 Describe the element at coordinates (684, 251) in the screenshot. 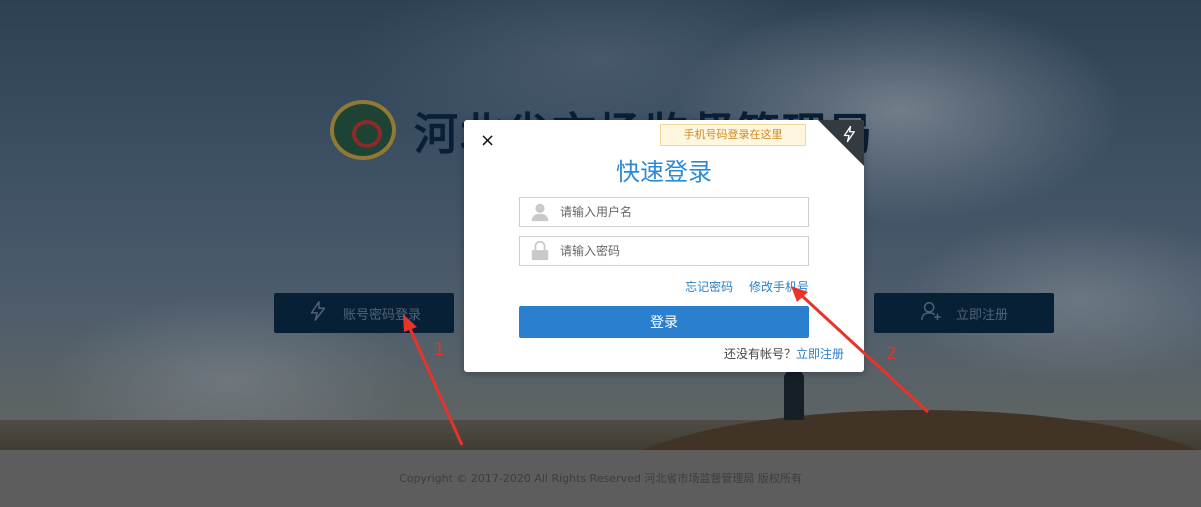

I see `password-input` at that location.